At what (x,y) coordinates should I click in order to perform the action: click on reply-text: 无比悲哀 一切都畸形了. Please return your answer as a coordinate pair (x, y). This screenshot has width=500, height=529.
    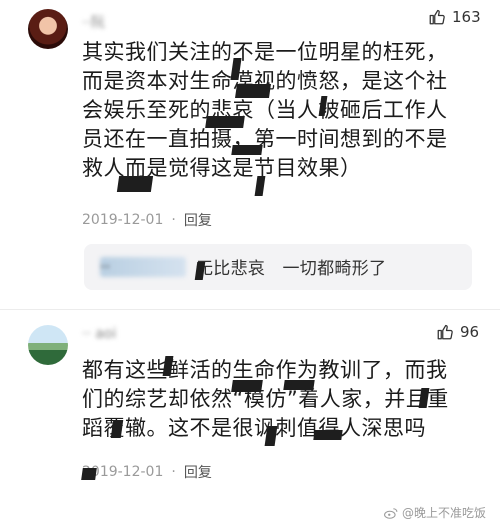
    Looking at the image, I should click on (291, 269).